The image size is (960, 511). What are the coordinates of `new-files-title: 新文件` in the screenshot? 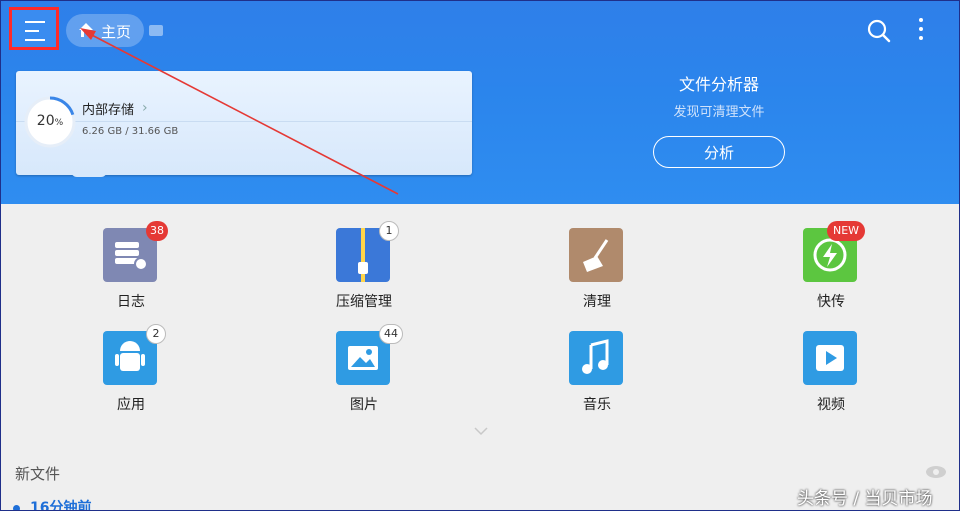 It's located at (38, 474).